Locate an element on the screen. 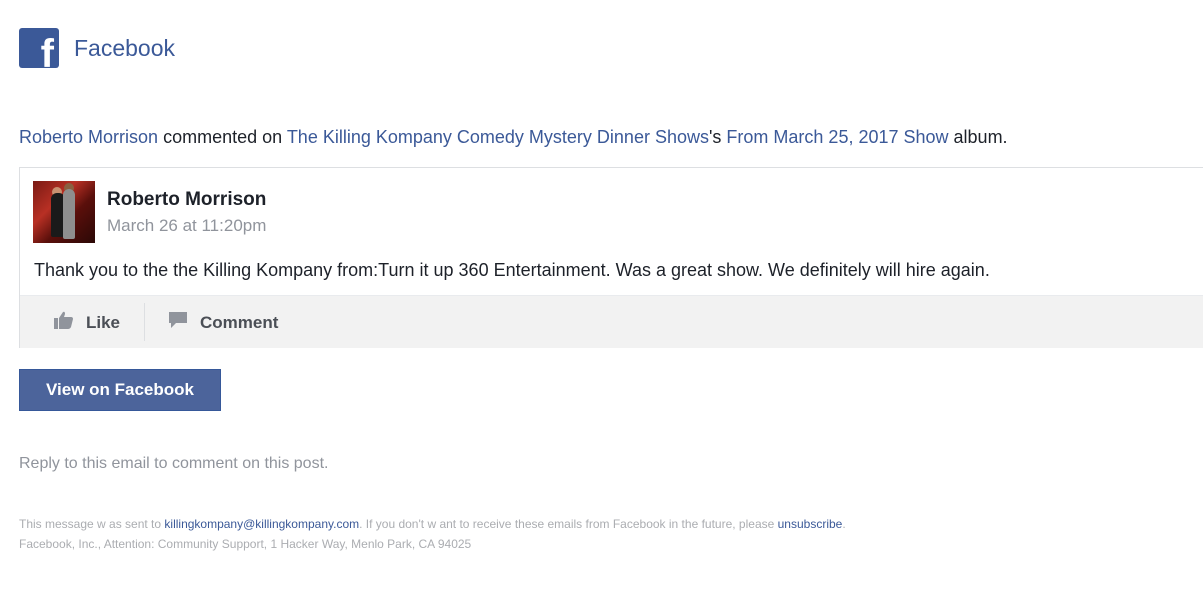 The width and height of the screenshot is (1203, 595). avatar is located at coordinates (64, 212).